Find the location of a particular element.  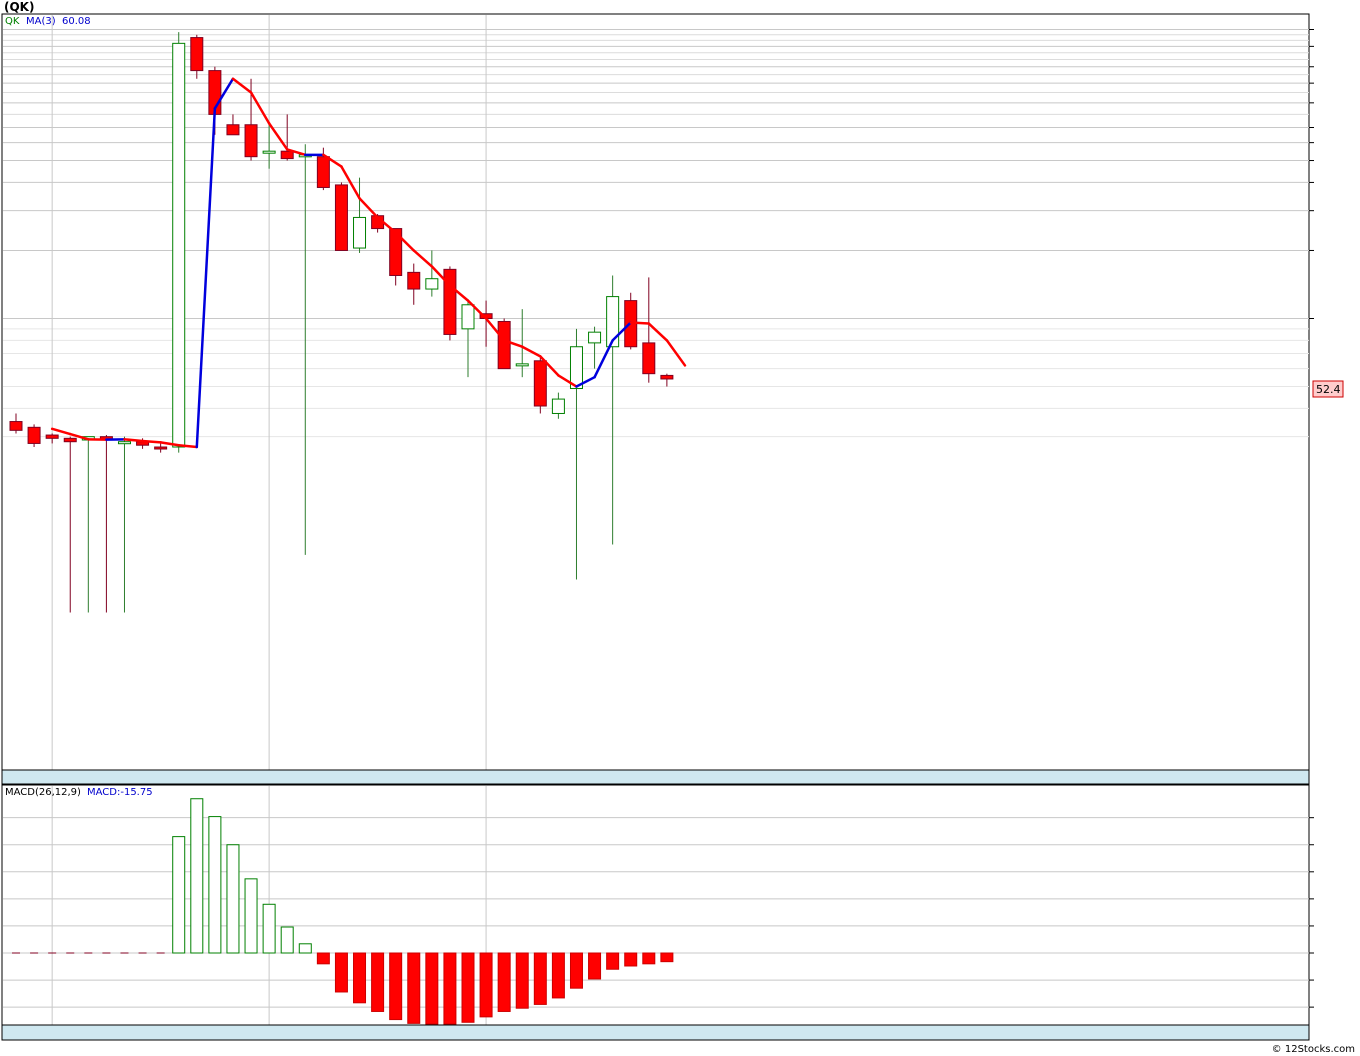

legend-macd-value: MACD:-15.75 is located at coordinates (120, 792).